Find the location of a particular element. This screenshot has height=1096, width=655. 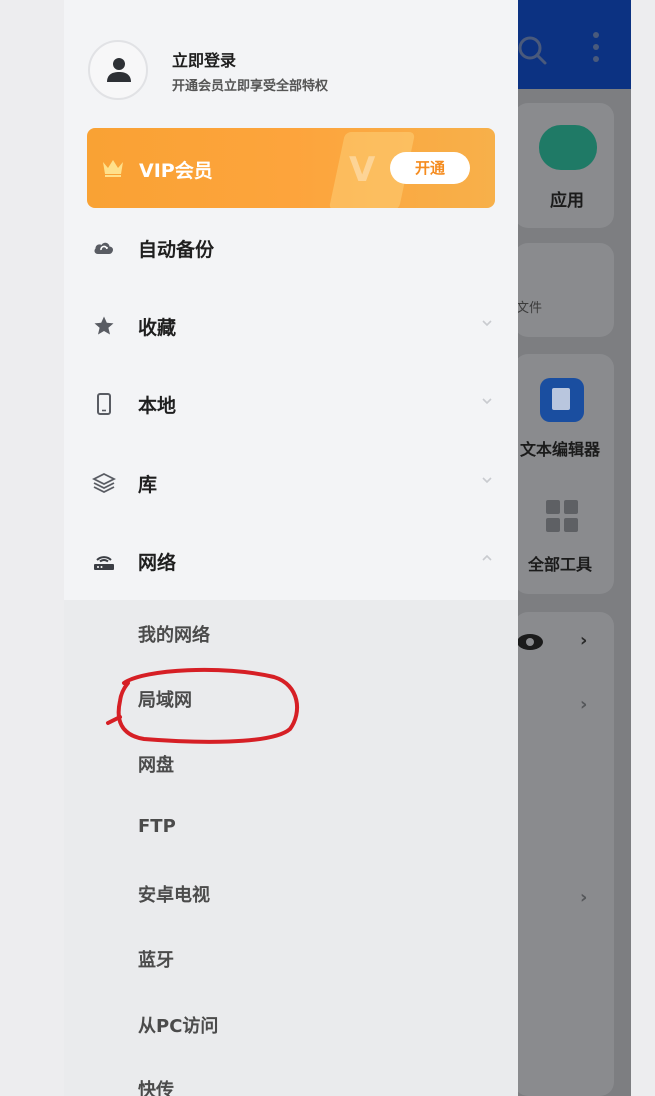

network-item-ftp: FTP is located at coordinates (157, 826).